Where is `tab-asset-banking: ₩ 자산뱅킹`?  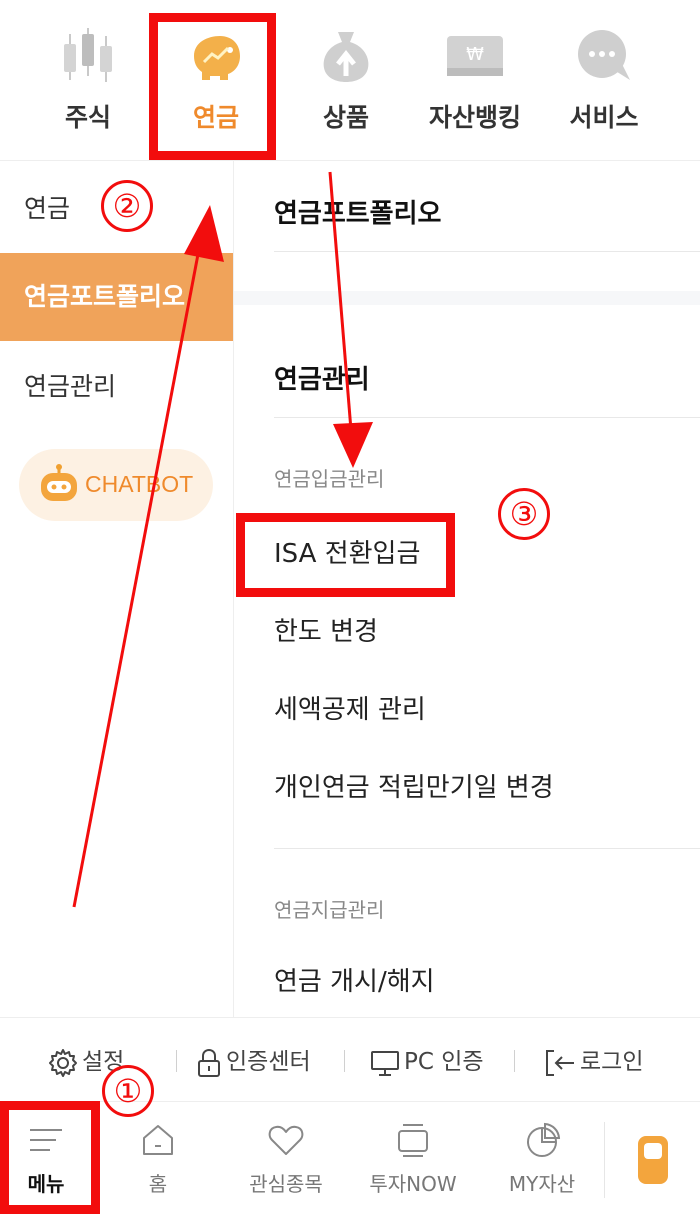 tab-asset-banking: ₩ 자산뱅킹 is located at coordinates (475, 80).